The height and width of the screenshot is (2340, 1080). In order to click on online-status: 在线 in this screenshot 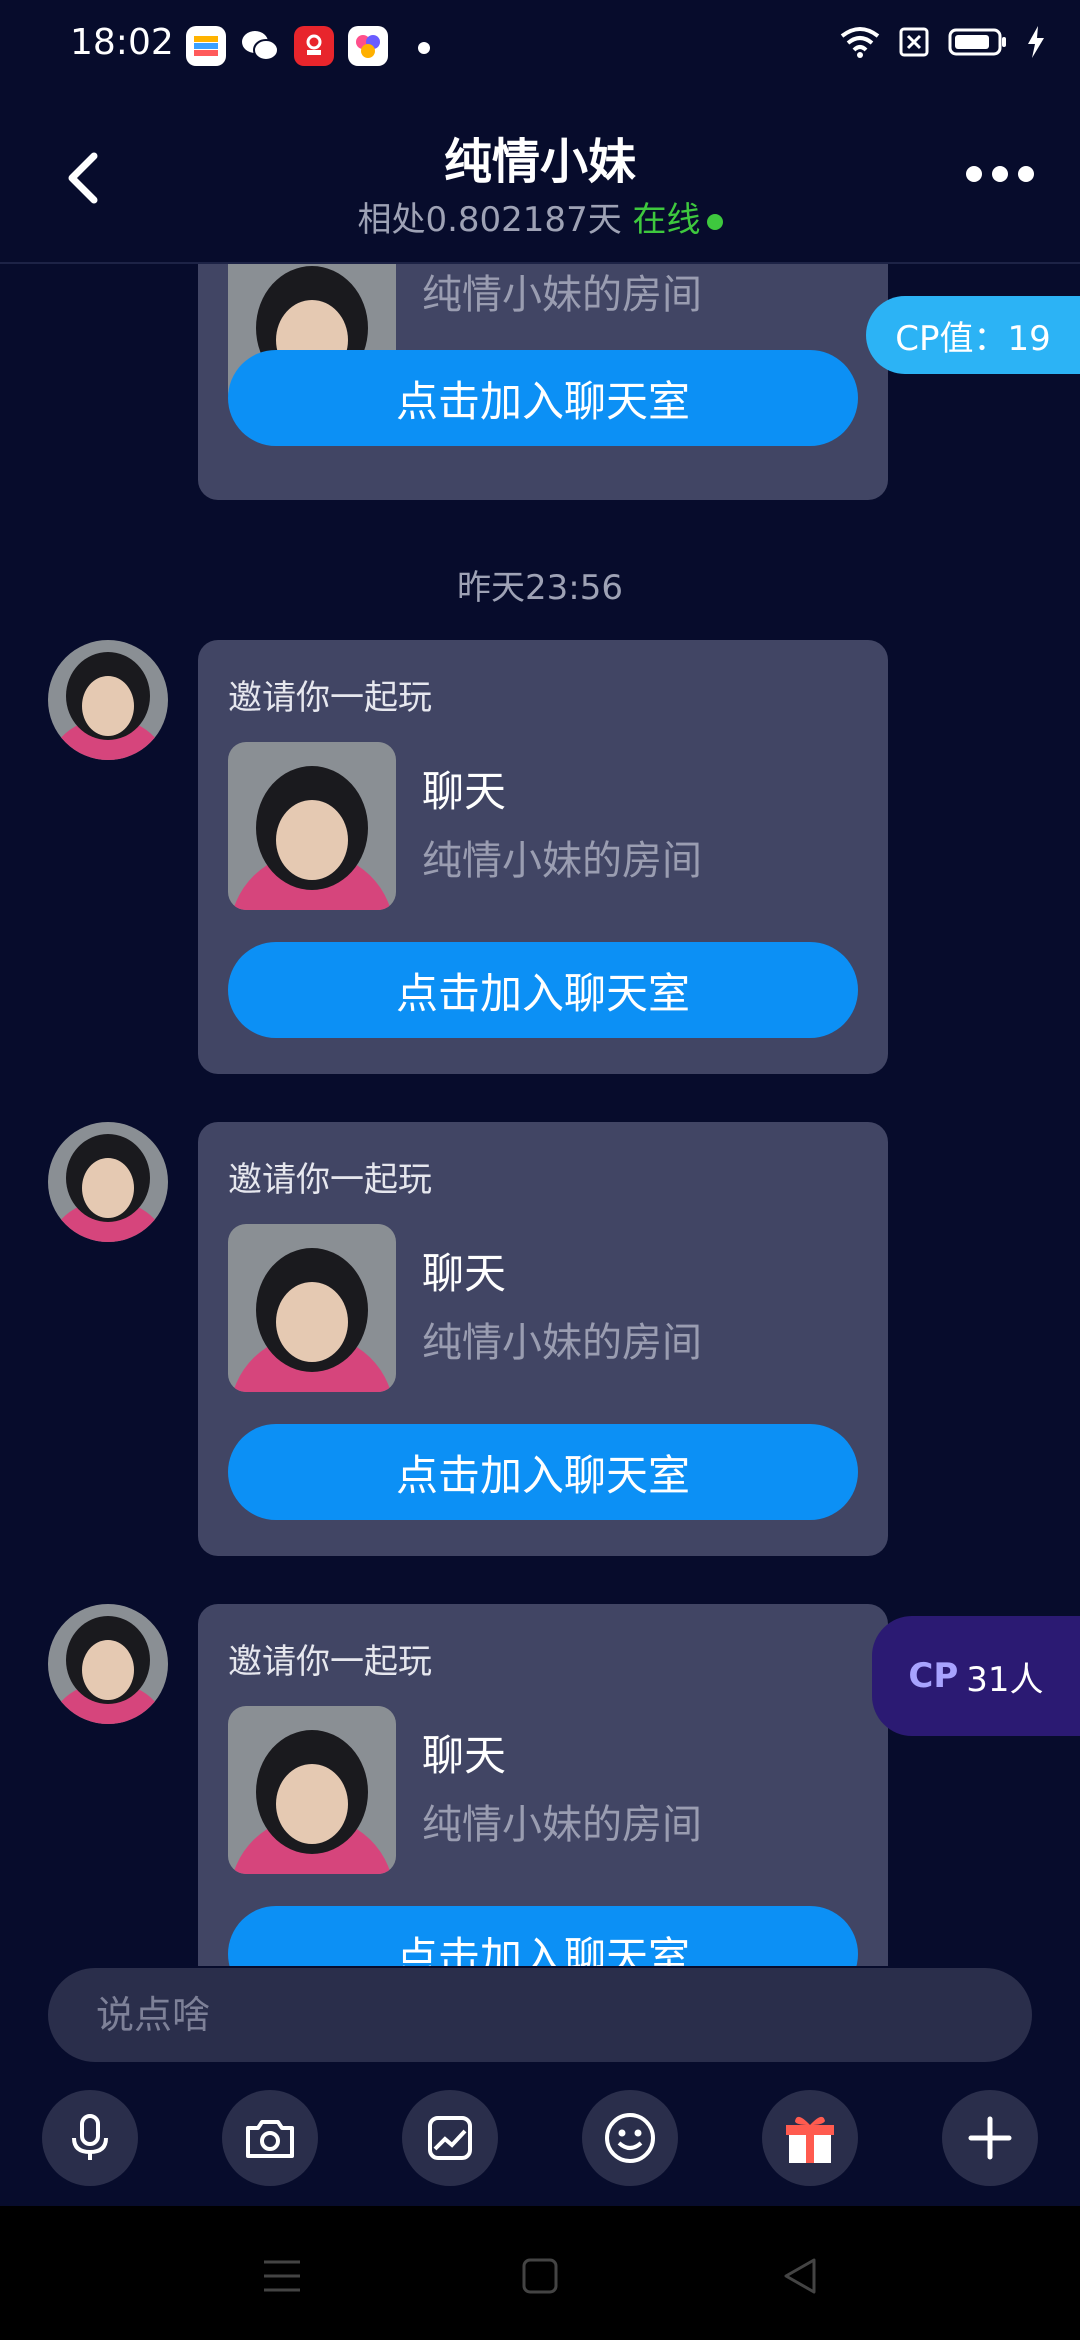, I will do `click(666, 220)`.